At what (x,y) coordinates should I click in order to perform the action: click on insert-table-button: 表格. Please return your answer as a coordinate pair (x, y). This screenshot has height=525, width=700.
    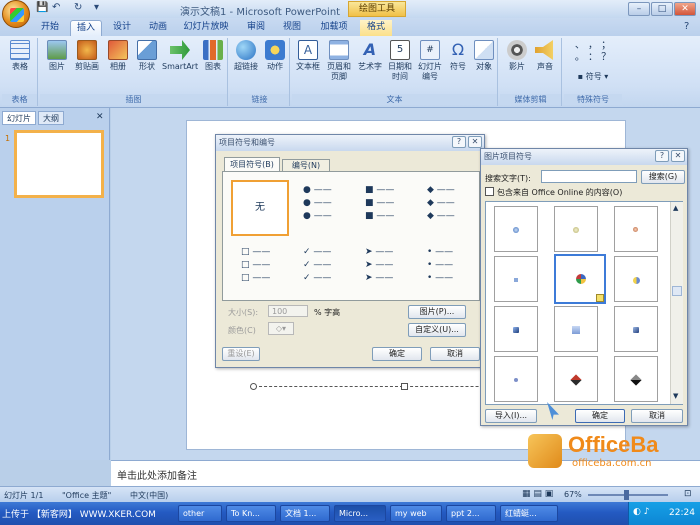
    Looking at the image, I should click on (20, 56).